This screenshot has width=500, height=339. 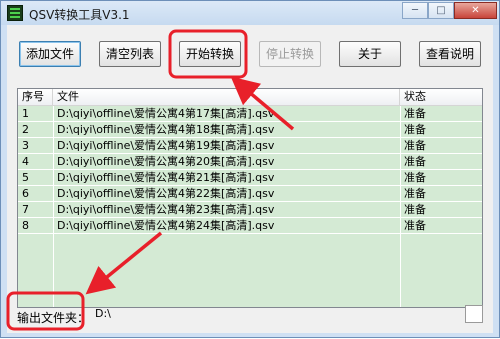 What do you see at coordinates (25, 193) in the screenshot?
I see `row-index: 6` at bounding box center [25, 193].